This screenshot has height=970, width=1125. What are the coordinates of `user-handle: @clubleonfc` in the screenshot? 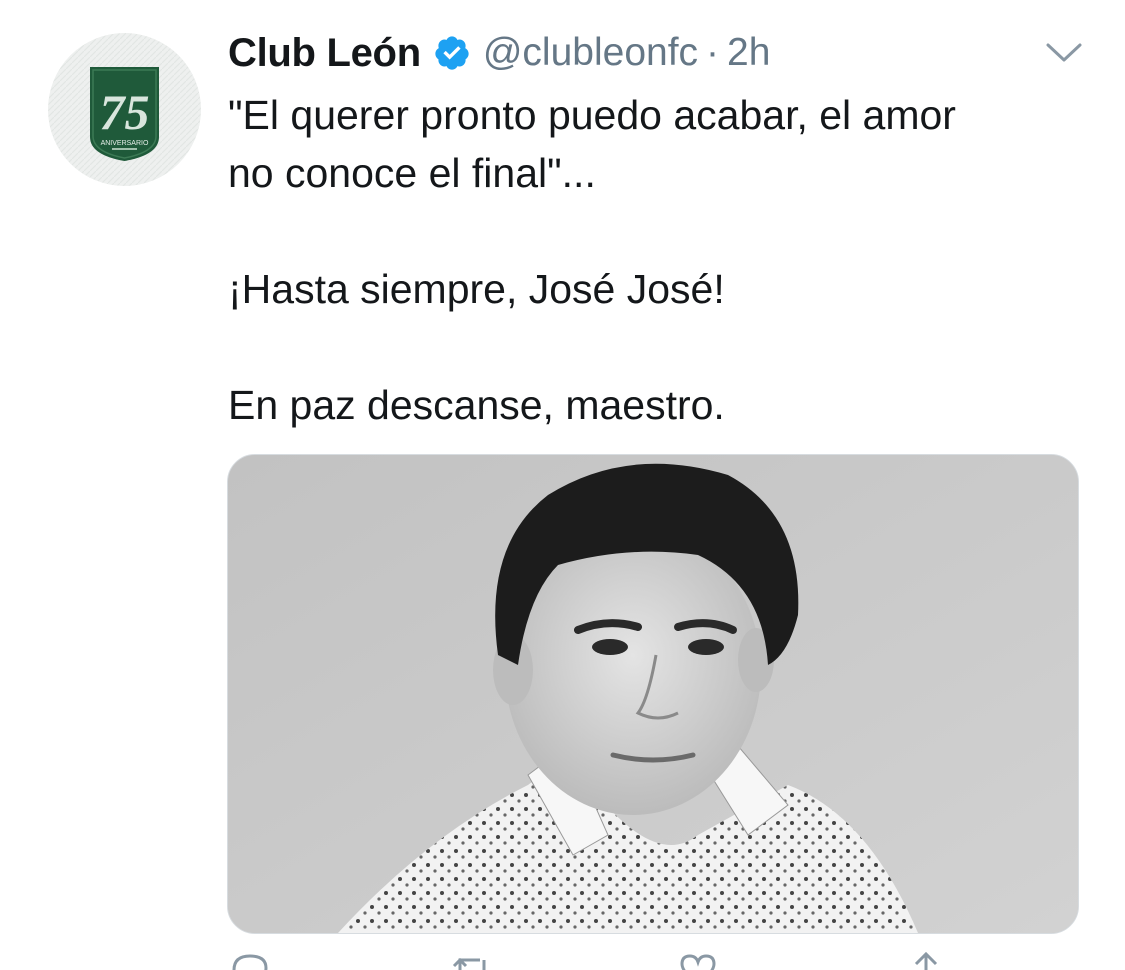 It's located at (590, 53).